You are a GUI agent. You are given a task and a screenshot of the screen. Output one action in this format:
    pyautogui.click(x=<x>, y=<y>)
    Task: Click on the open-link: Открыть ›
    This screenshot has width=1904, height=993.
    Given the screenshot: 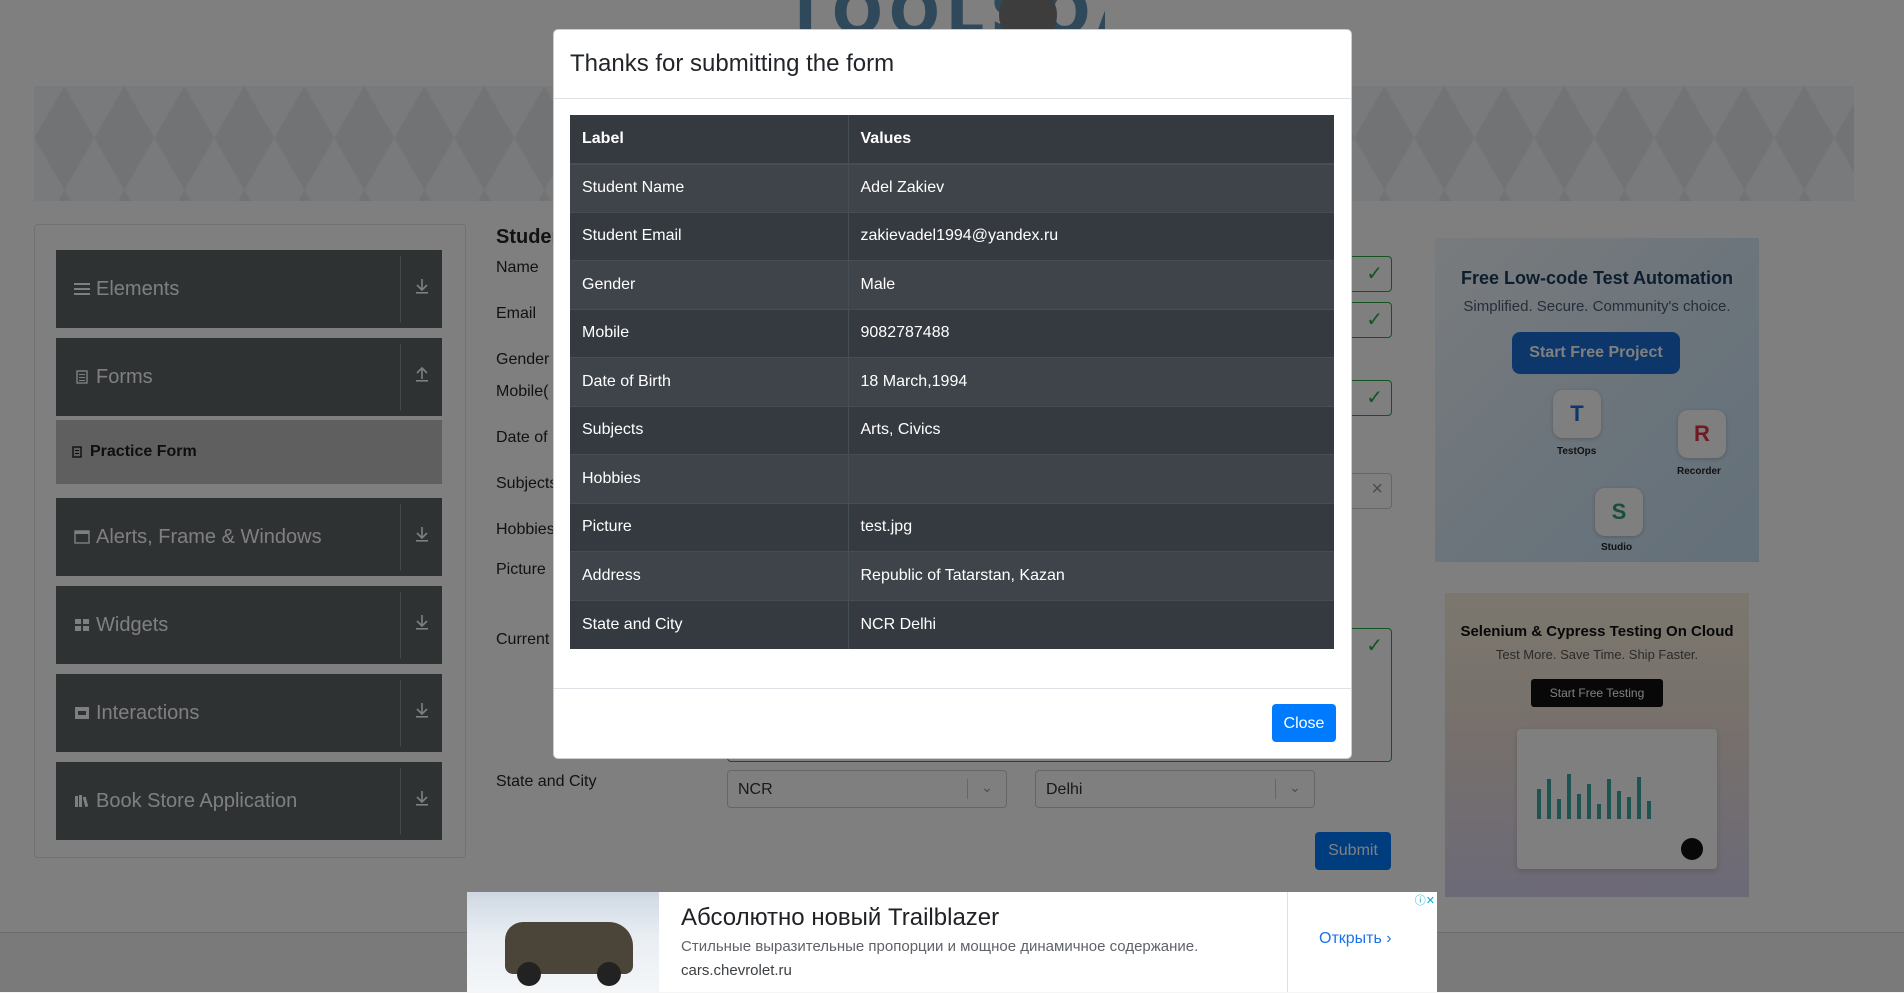 What is the action you would take?
    pyautogui.click(x=1355, y=939)
    